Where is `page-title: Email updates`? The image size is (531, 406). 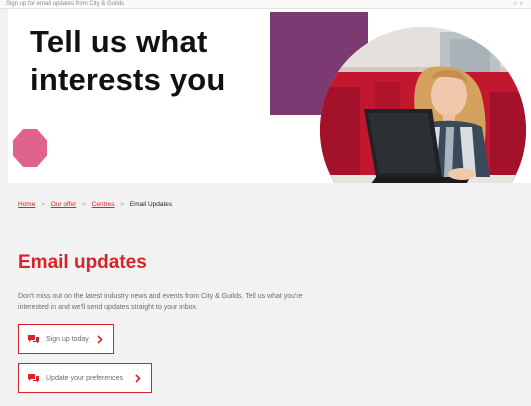
page-title: Email updates is located at coordinates (82, 262).